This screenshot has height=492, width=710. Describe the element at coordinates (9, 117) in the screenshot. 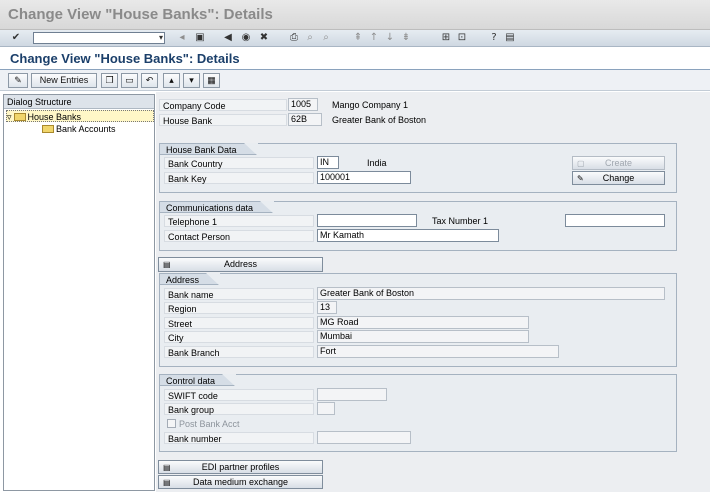

I see `tree-expand-icon: ▿` at that location.